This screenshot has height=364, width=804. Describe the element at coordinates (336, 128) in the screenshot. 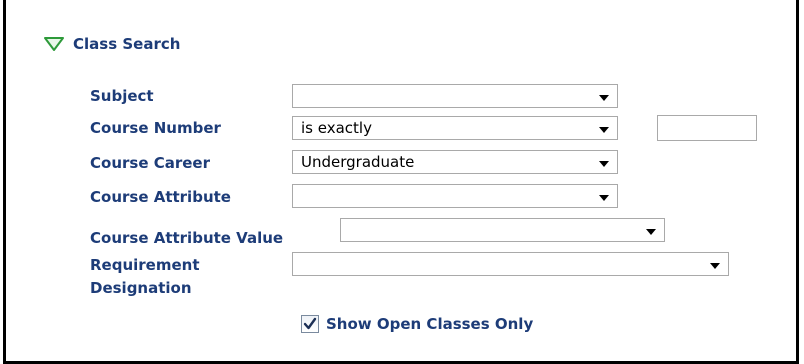

I see `course-number-operator-value: is exactly` at that location.